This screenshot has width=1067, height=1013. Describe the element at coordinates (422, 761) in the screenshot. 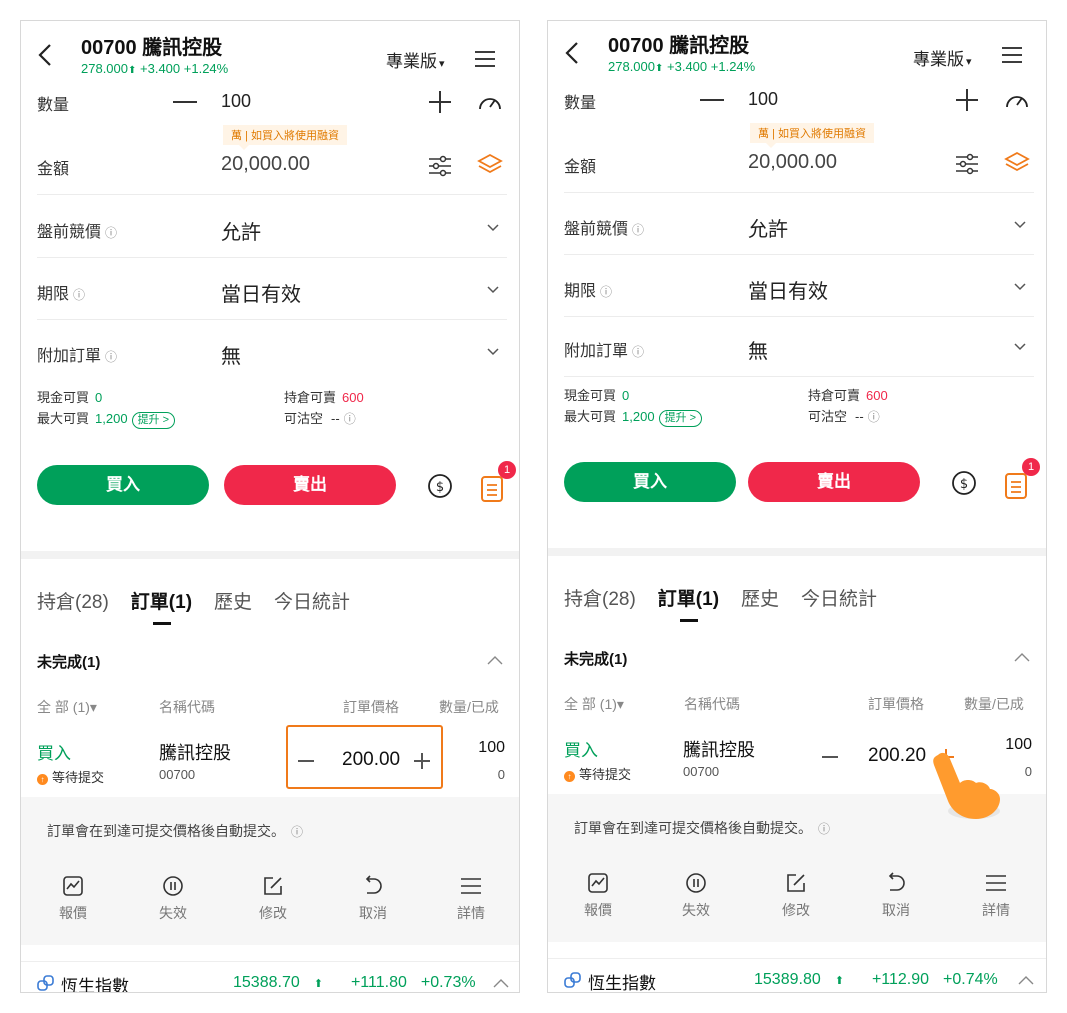

I see `price-plus-button-v` at that location.